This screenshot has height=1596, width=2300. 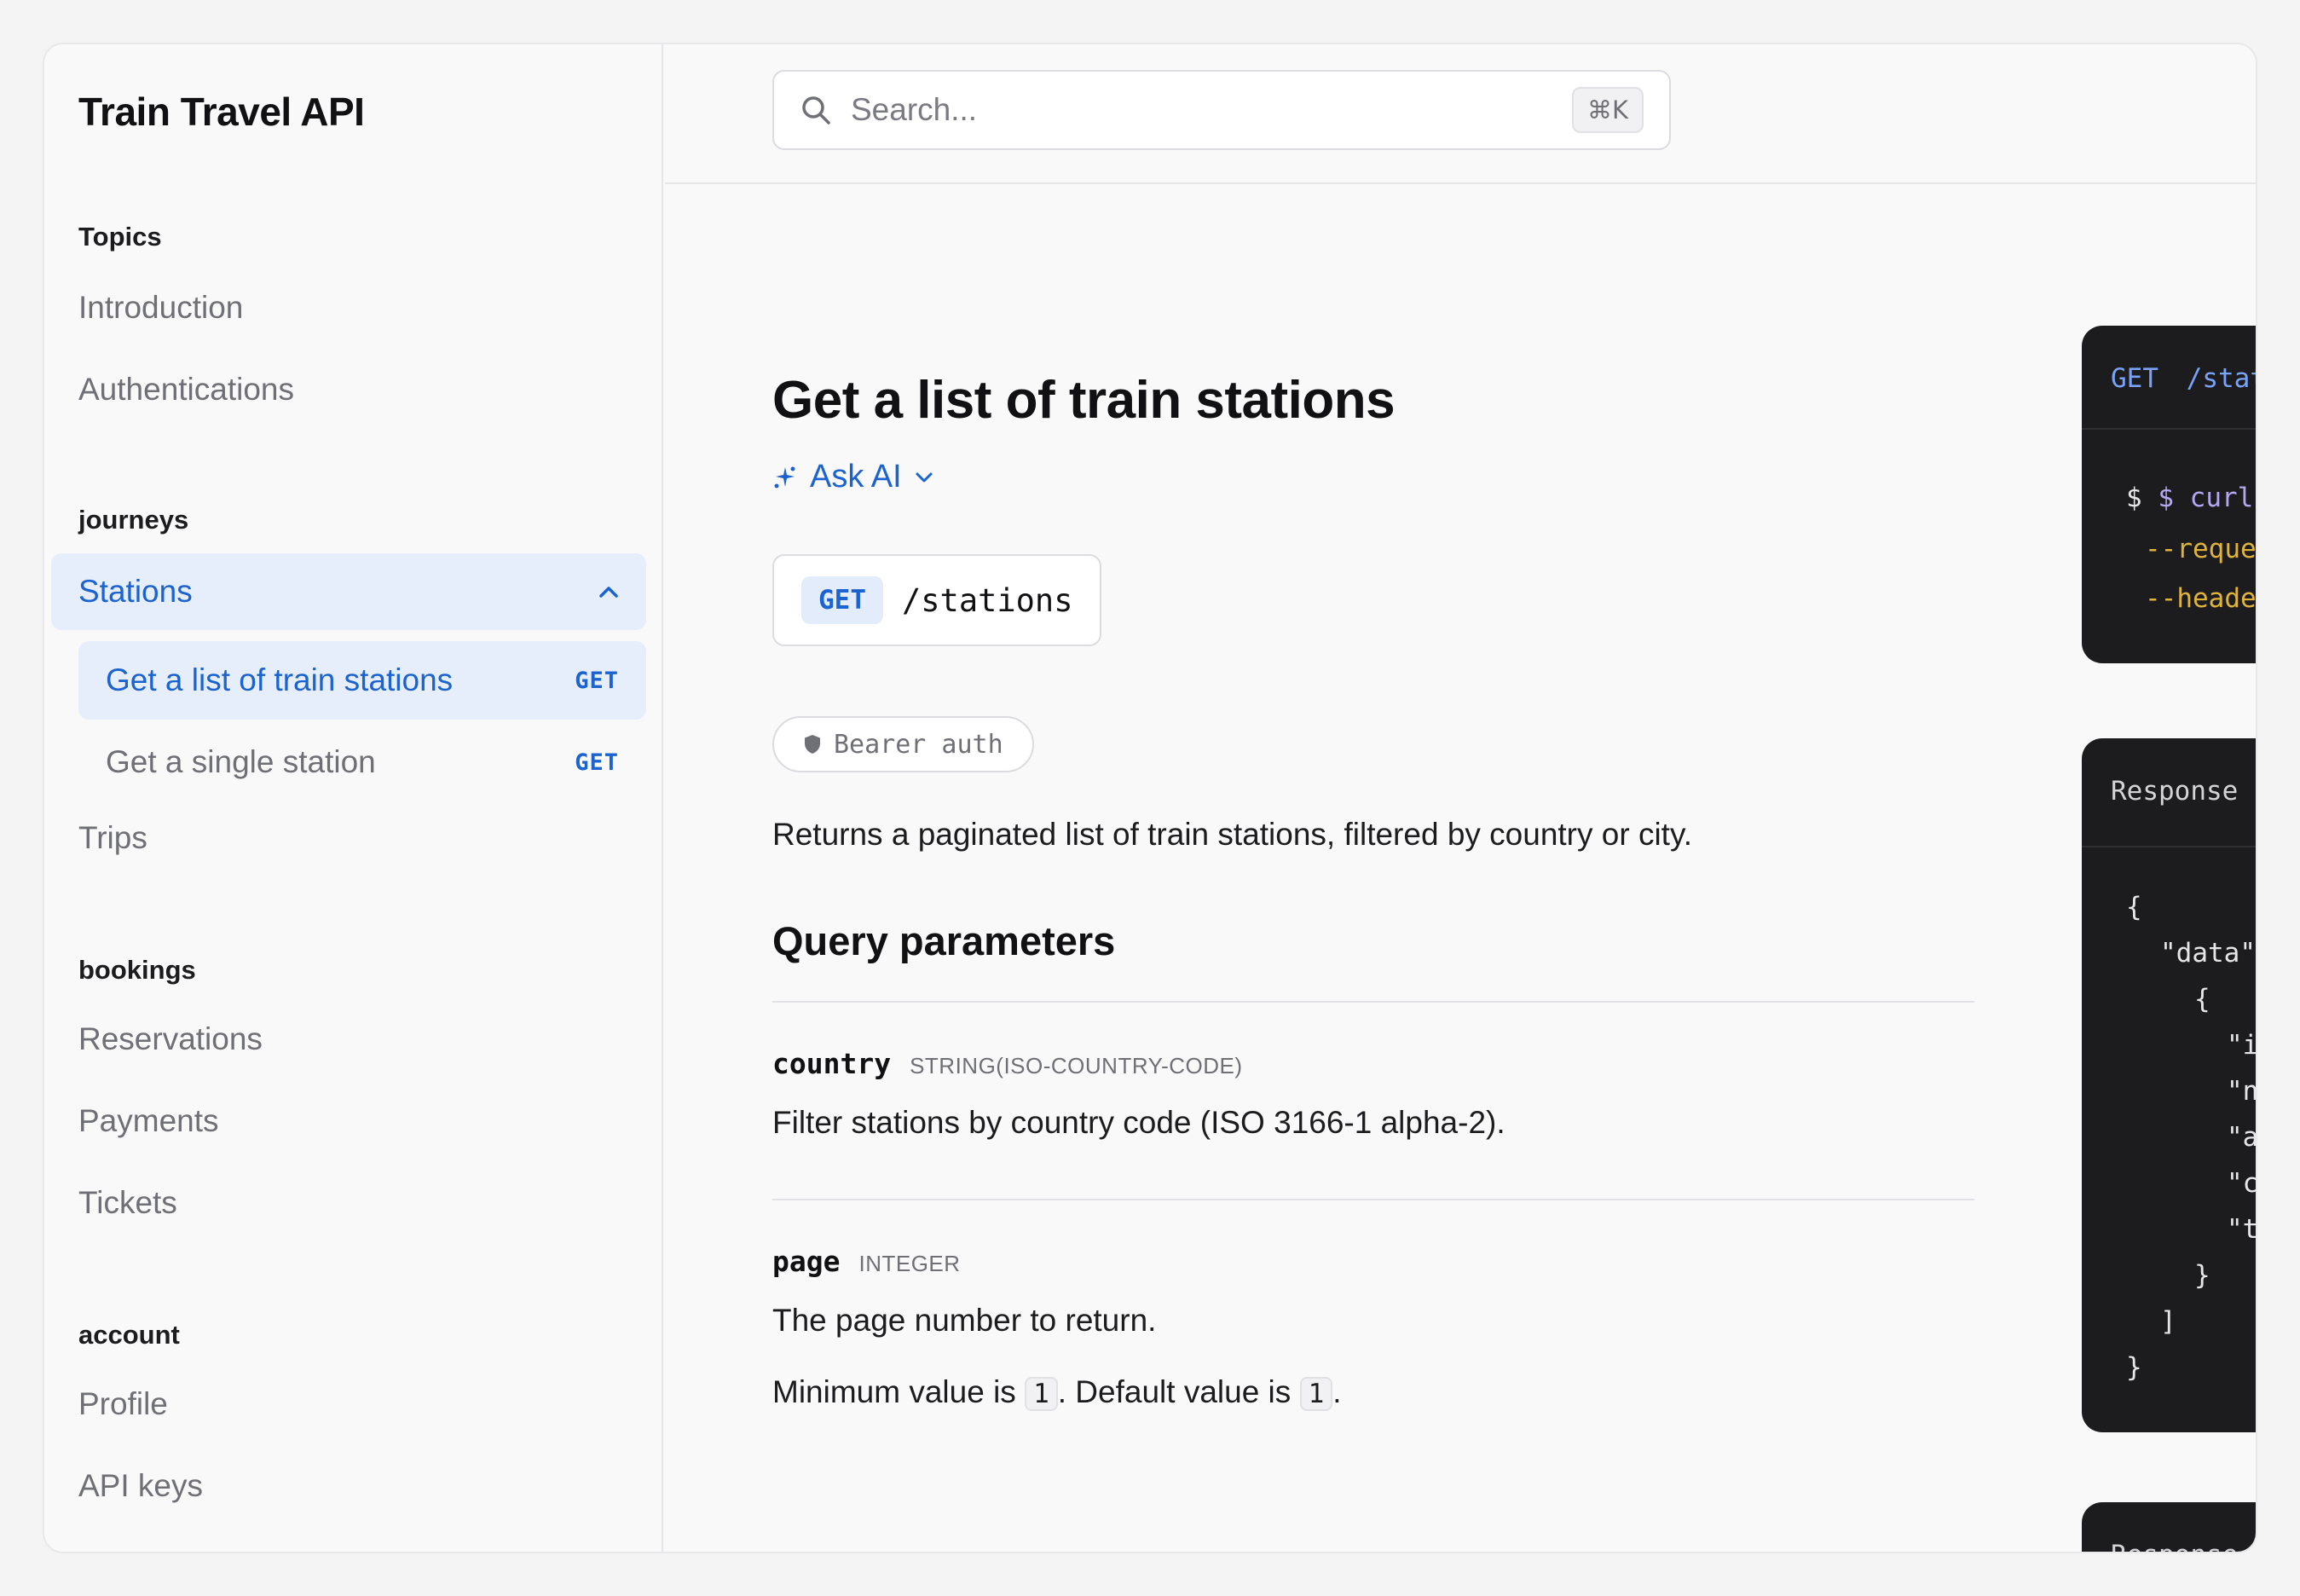 What do you see at coordinates (2242, 1137) in the screenshot?
I see `code-line: "a` at bounding box center [2242, 1137].